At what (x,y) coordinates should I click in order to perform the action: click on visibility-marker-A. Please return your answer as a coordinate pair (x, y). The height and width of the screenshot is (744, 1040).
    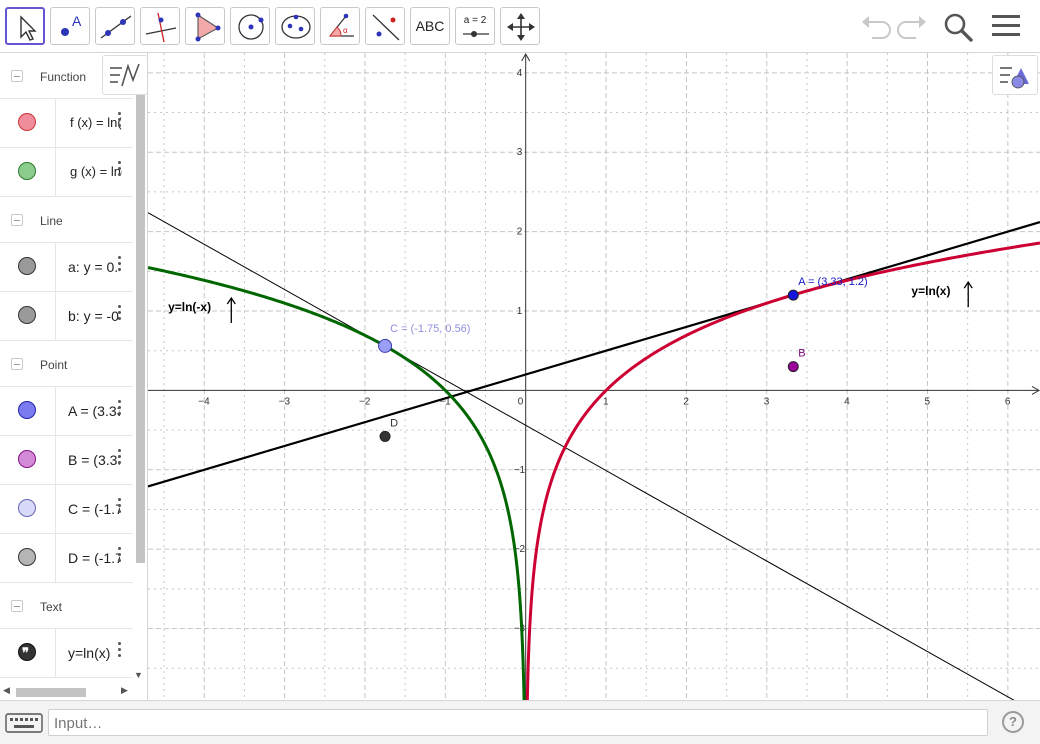
    Looking at the image, I should click on (27, 410).